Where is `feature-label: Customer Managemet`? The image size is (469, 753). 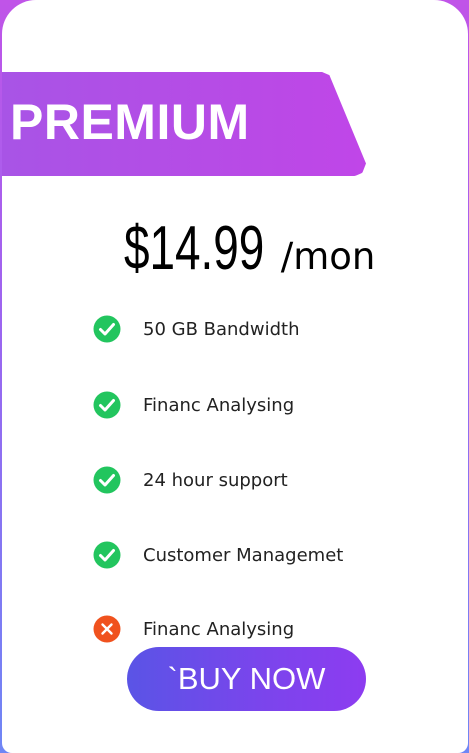
feature-label: Customer Managemet is located at coordinates (243, 555).